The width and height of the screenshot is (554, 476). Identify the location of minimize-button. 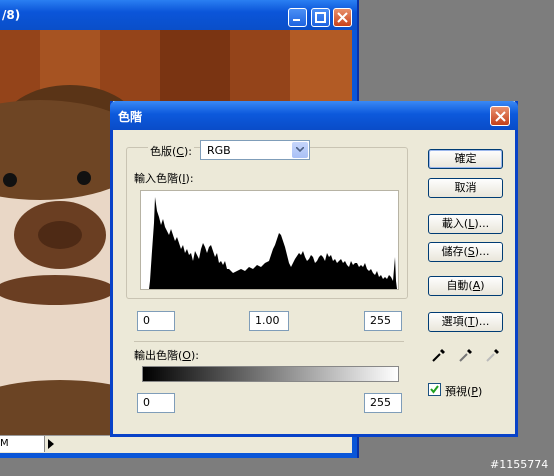
(297, 17).